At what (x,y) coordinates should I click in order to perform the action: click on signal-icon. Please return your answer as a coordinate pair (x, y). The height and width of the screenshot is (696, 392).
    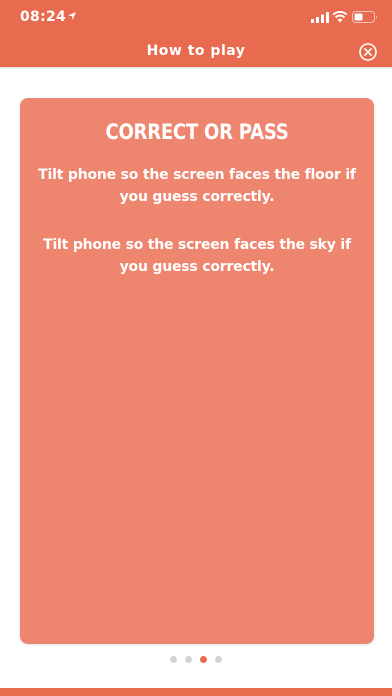
    Looking at the image, I should click on (320, 17).